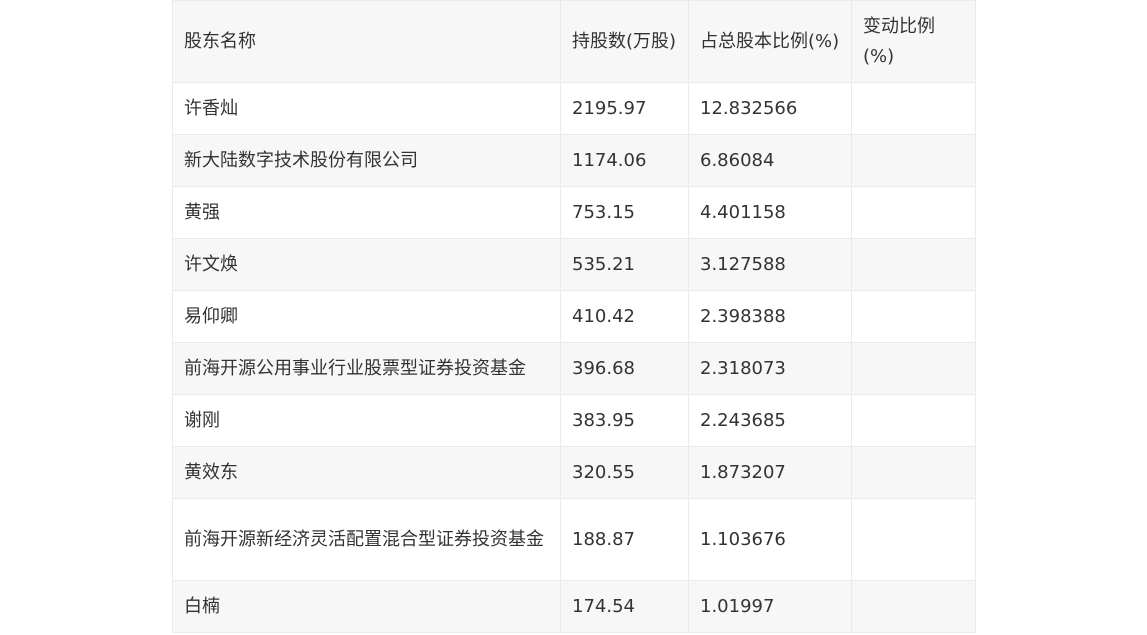 The image size is (1147, 635). What do you see at coordinates (624, 606) in the screenshot?
I see `cell-shares: 174.54` at bounding box center [624, 606].